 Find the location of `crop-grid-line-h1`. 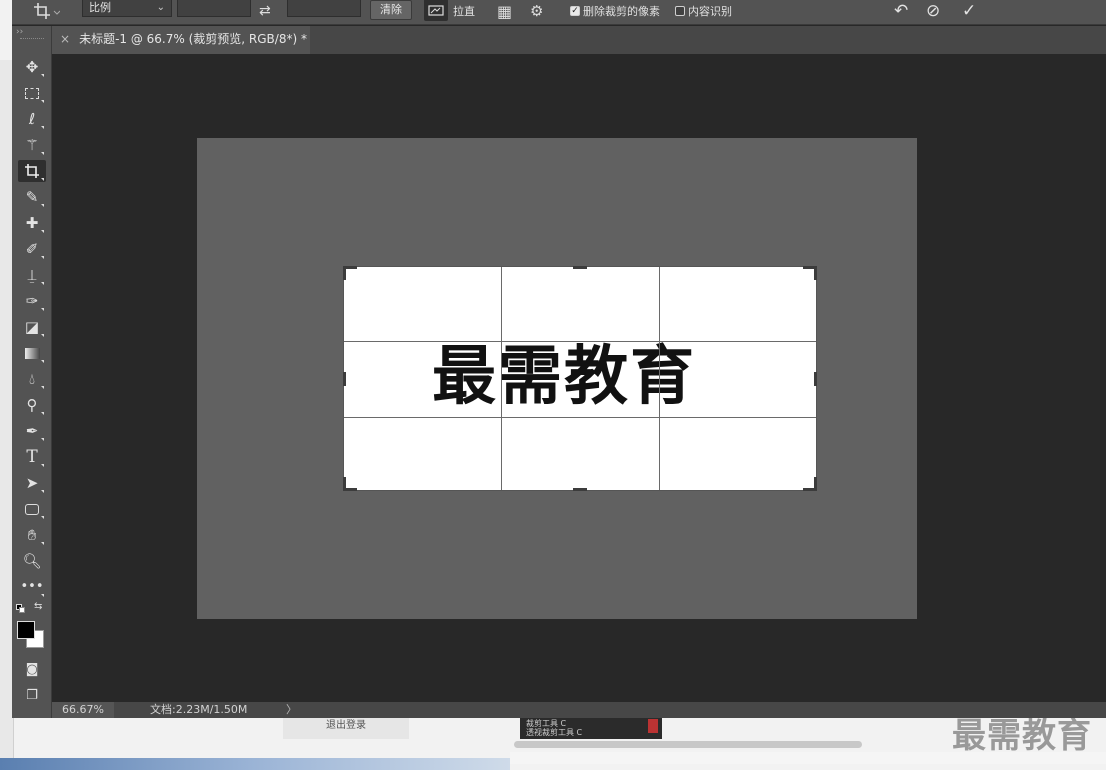

crop-grid-line-h1 is located at coordinates (580, 341).